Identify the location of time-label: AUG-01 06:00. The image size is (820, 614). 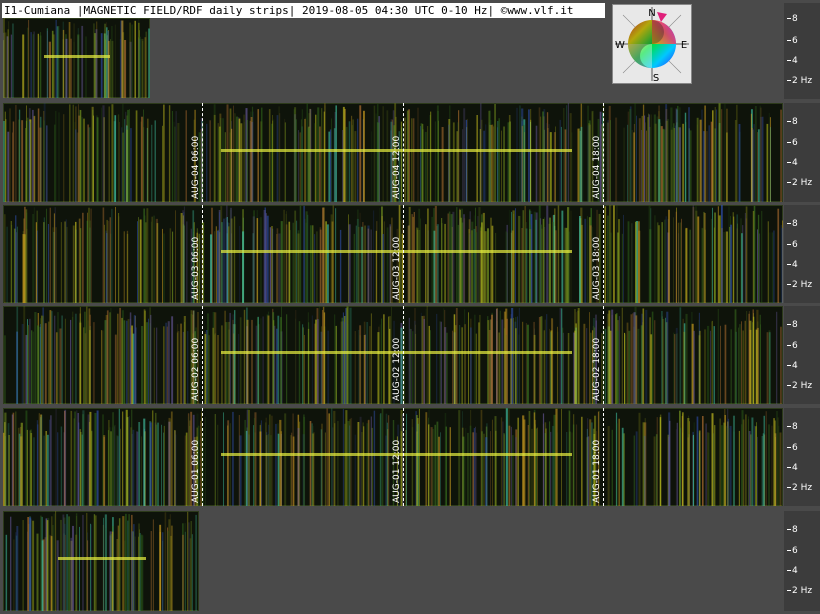
(196, 471).